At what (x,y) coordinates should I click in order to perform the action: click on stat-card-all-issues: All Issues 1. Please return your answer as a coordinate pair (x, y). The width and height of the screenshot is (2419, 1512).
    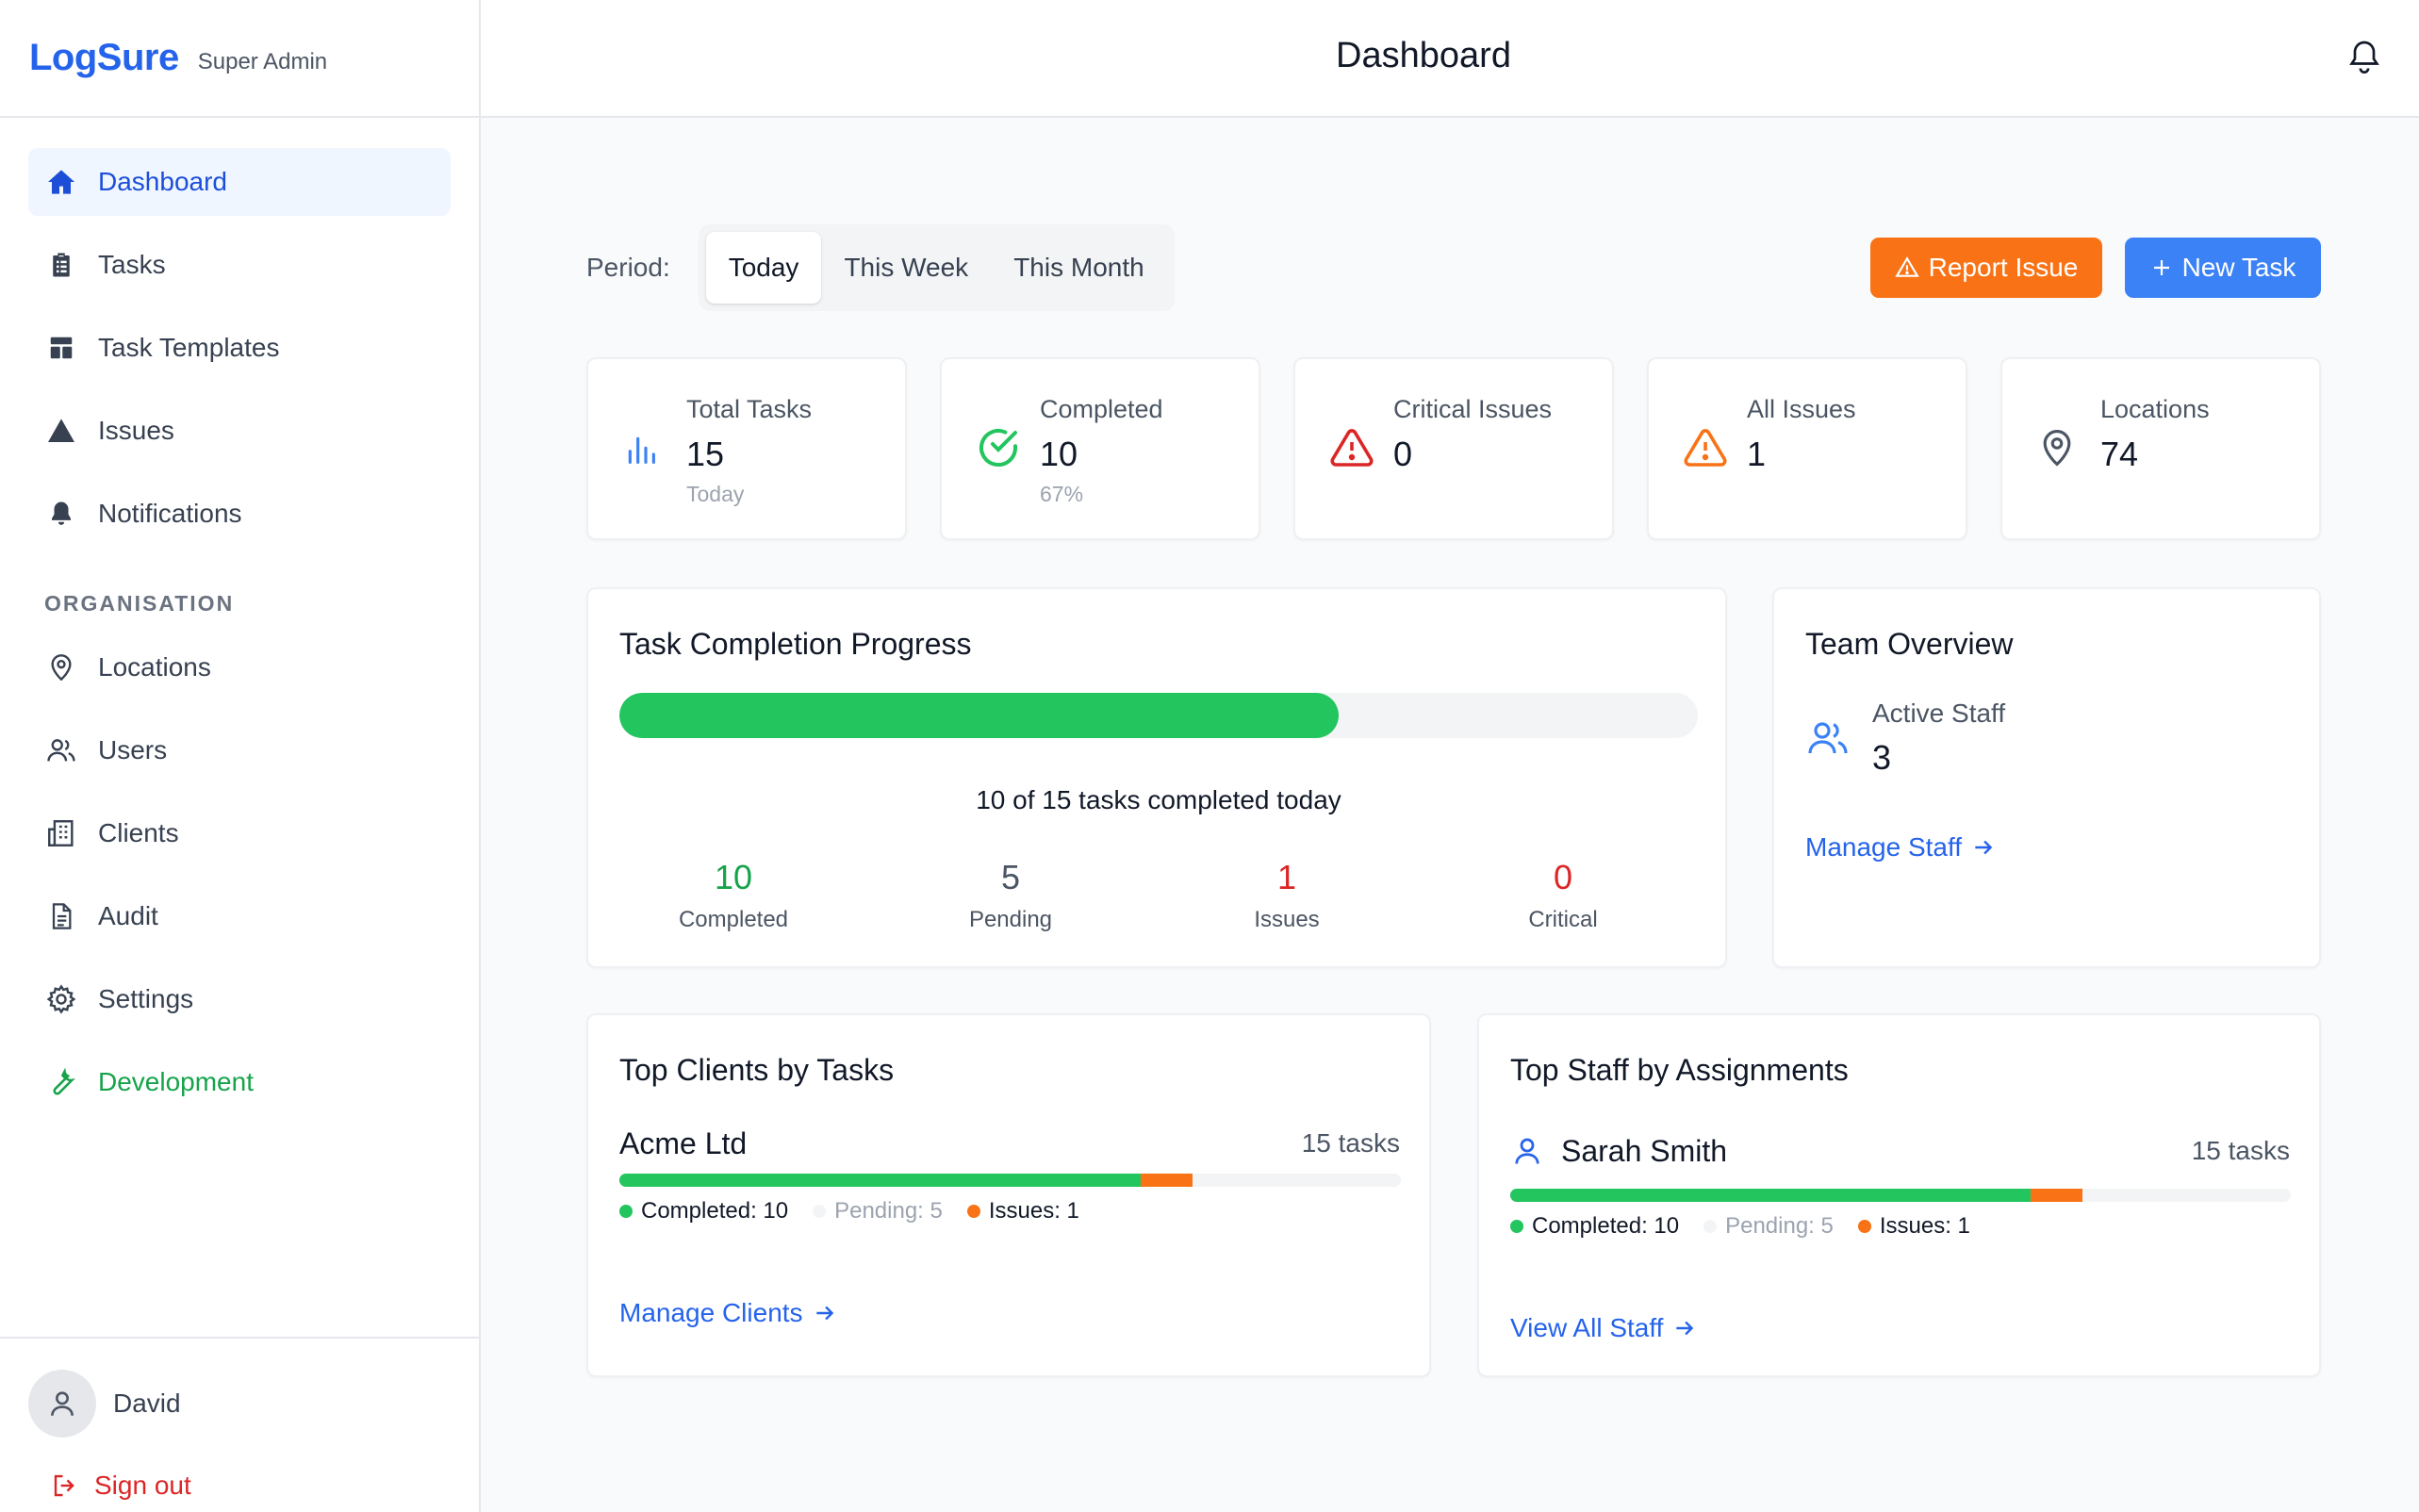
    Looking at the image, I should click on (1807, 449).